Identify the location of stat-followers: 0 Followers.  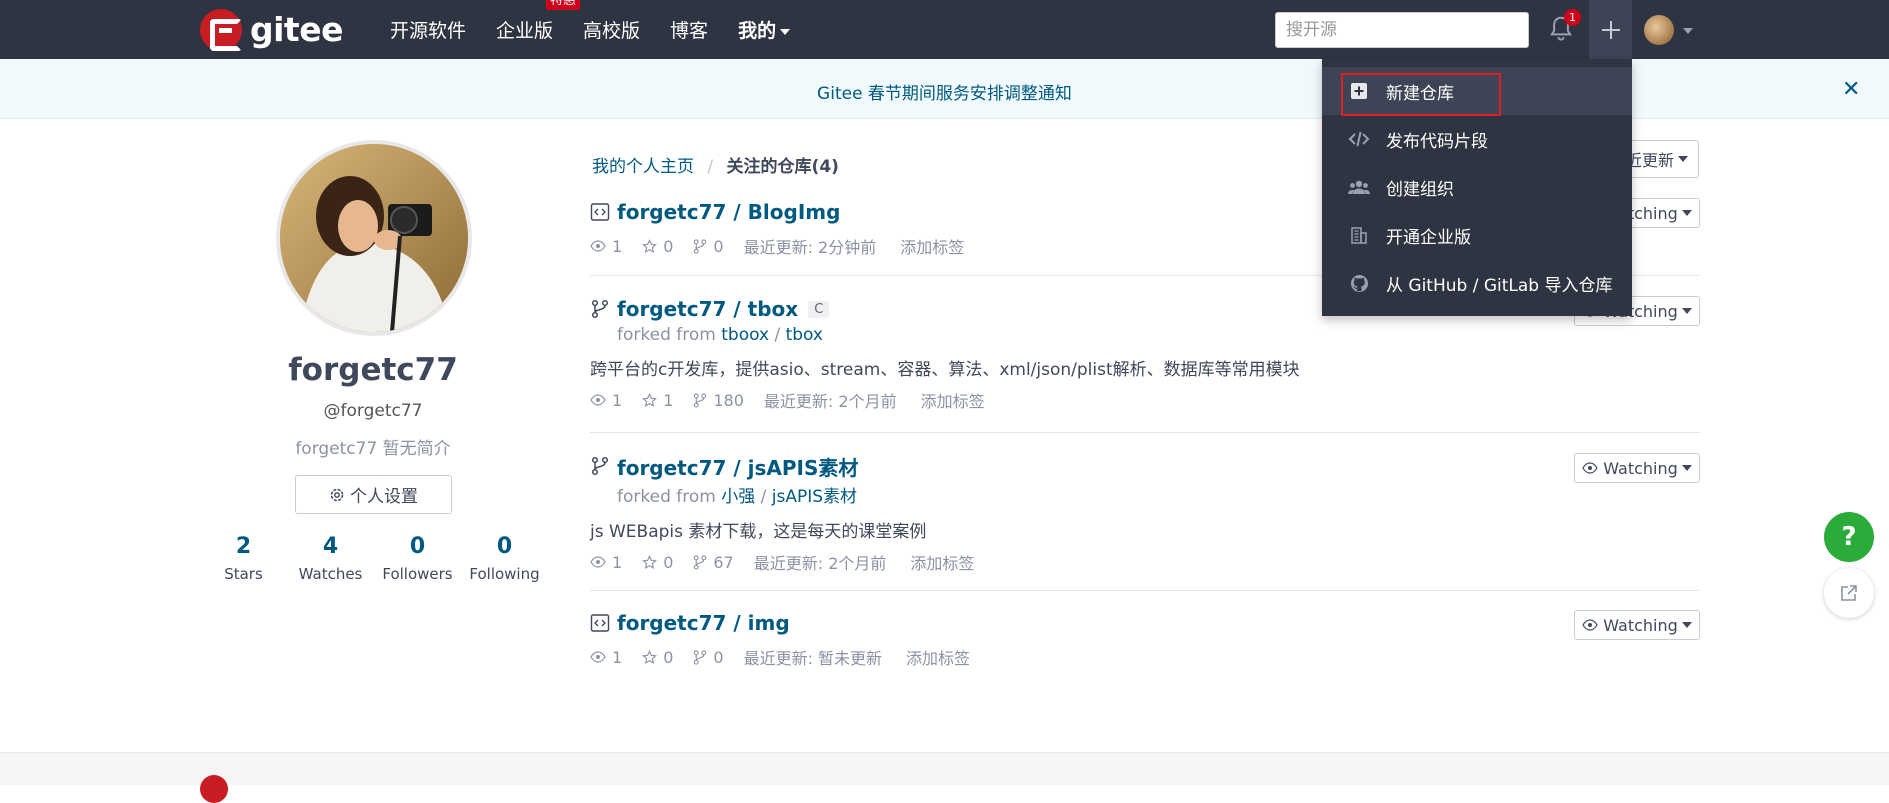
(417, 558).